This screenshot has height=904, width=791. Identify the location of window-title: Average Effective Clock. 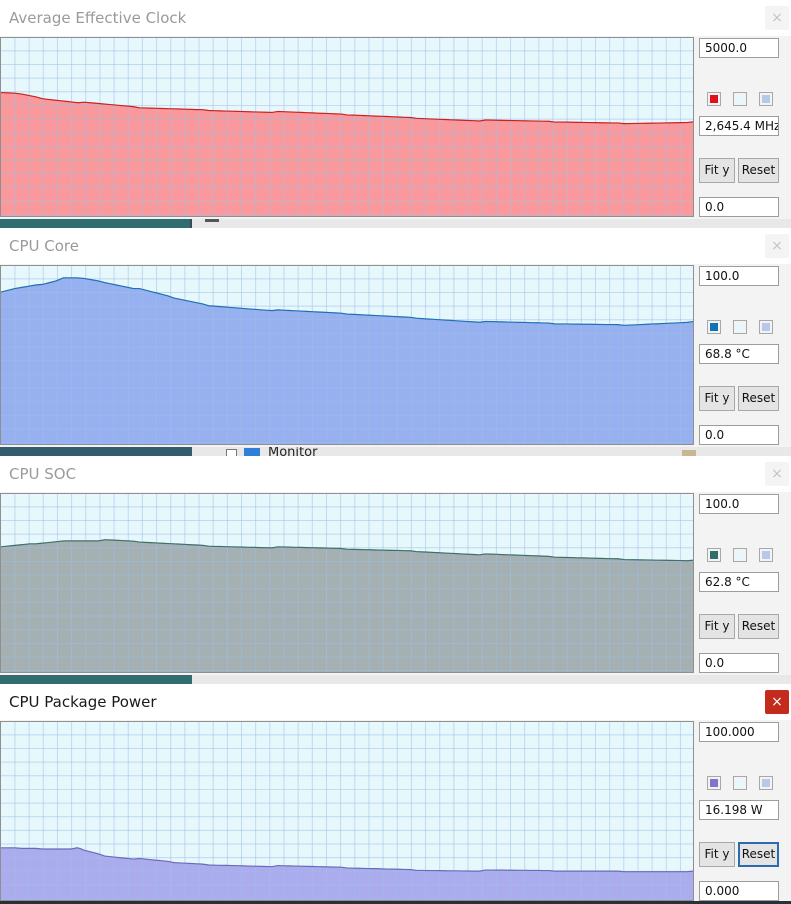
(98, 18).